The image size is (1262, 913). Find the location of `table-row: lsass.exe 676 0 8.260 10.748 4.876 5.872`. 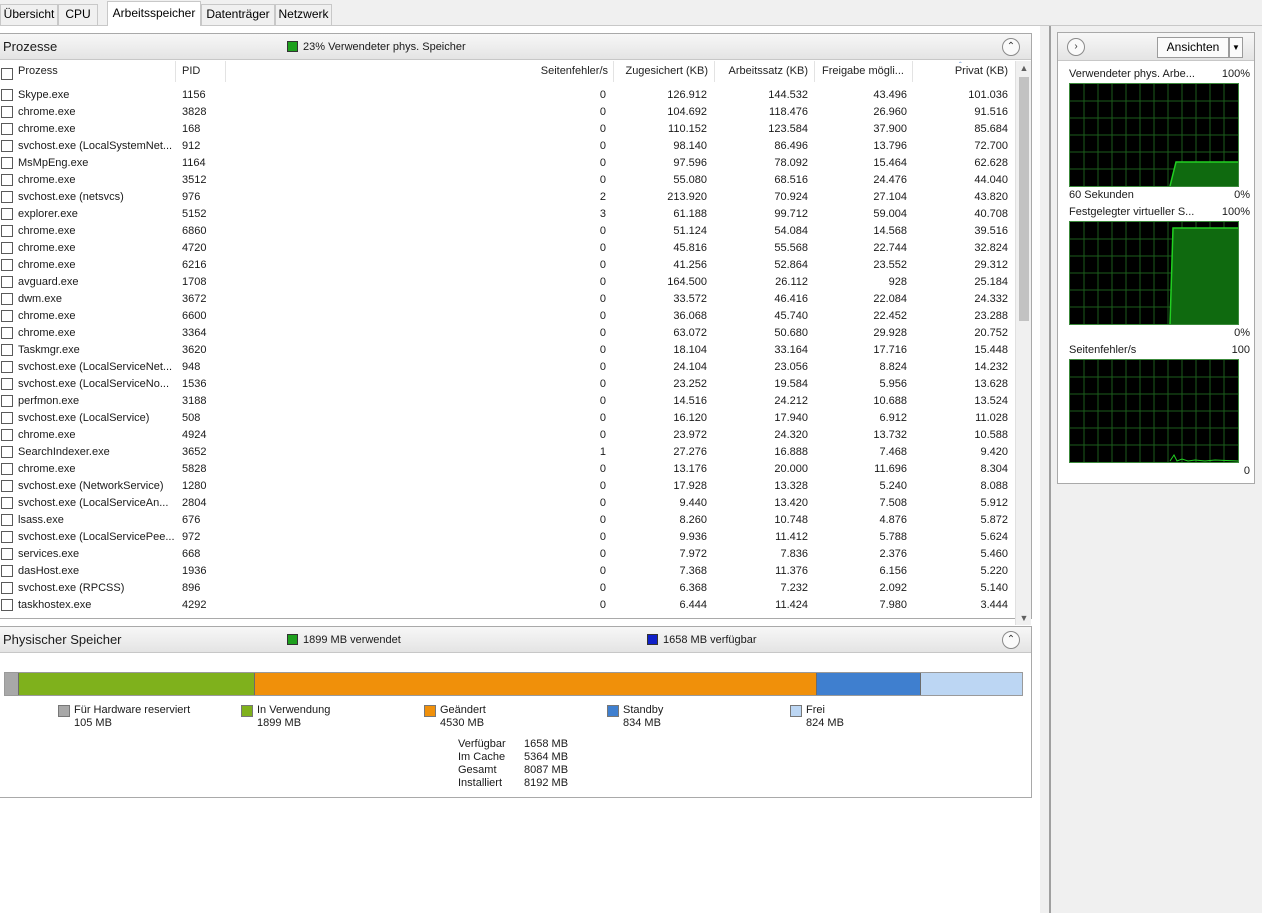

table-row: lsass.exe 676 0 8.260 10.748 4.876 5.872 is located at coordinates (507, 520).